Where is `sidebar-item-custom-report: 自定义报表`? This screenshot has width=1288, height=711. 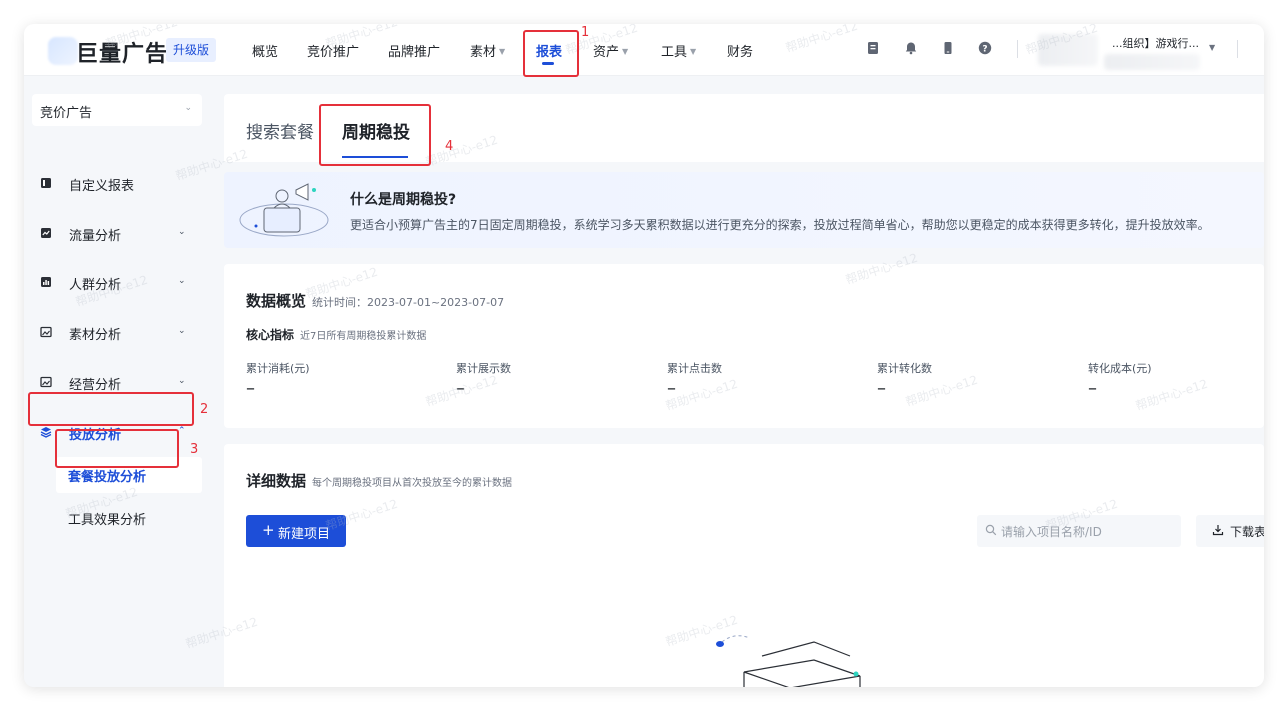
sidebar-item-custom-report: 自定义报表 is located at coordinates (119, 184).